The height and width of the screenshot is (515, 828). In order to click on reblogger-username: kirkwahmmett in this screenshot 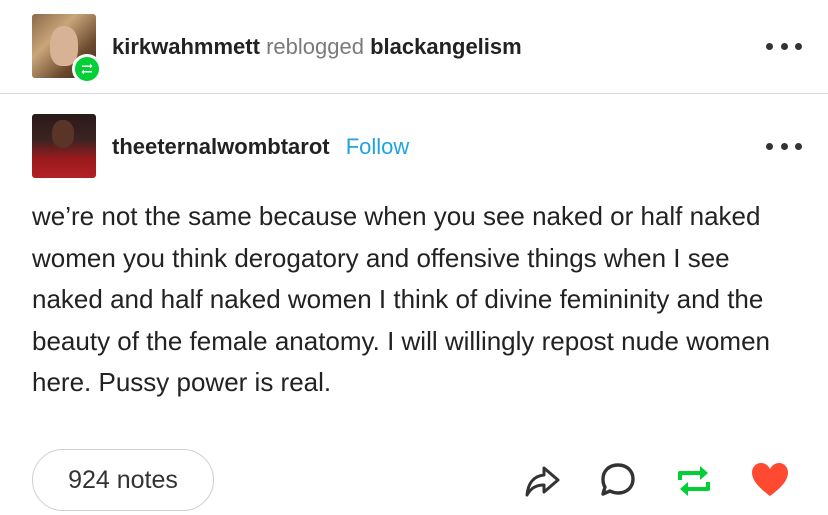, I will do `click(186, 46)`.